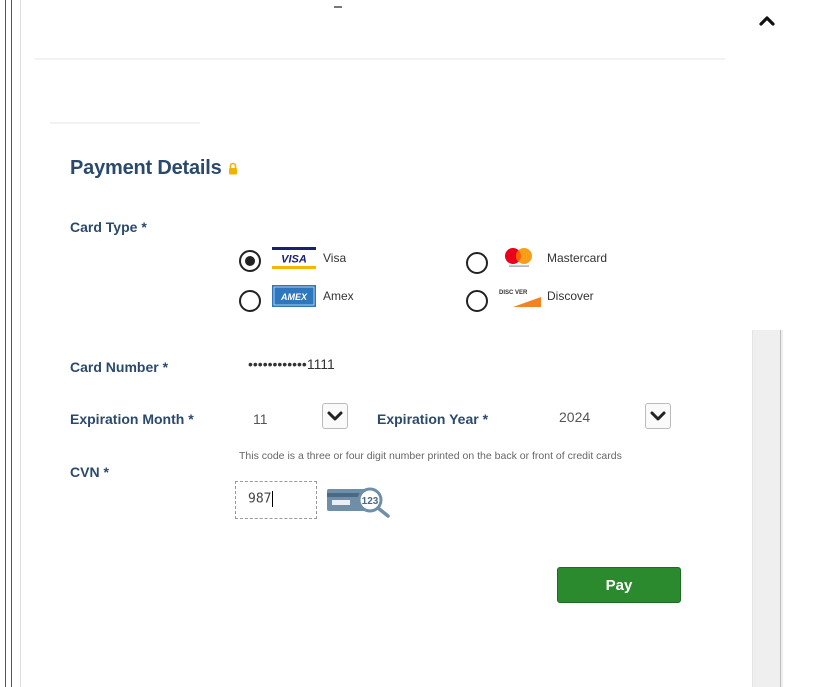 The width and height of the screenshot is (824, 687). Describe the element at coordinates (477, 301) in the screenshot. I see `radio-discover` at that location.